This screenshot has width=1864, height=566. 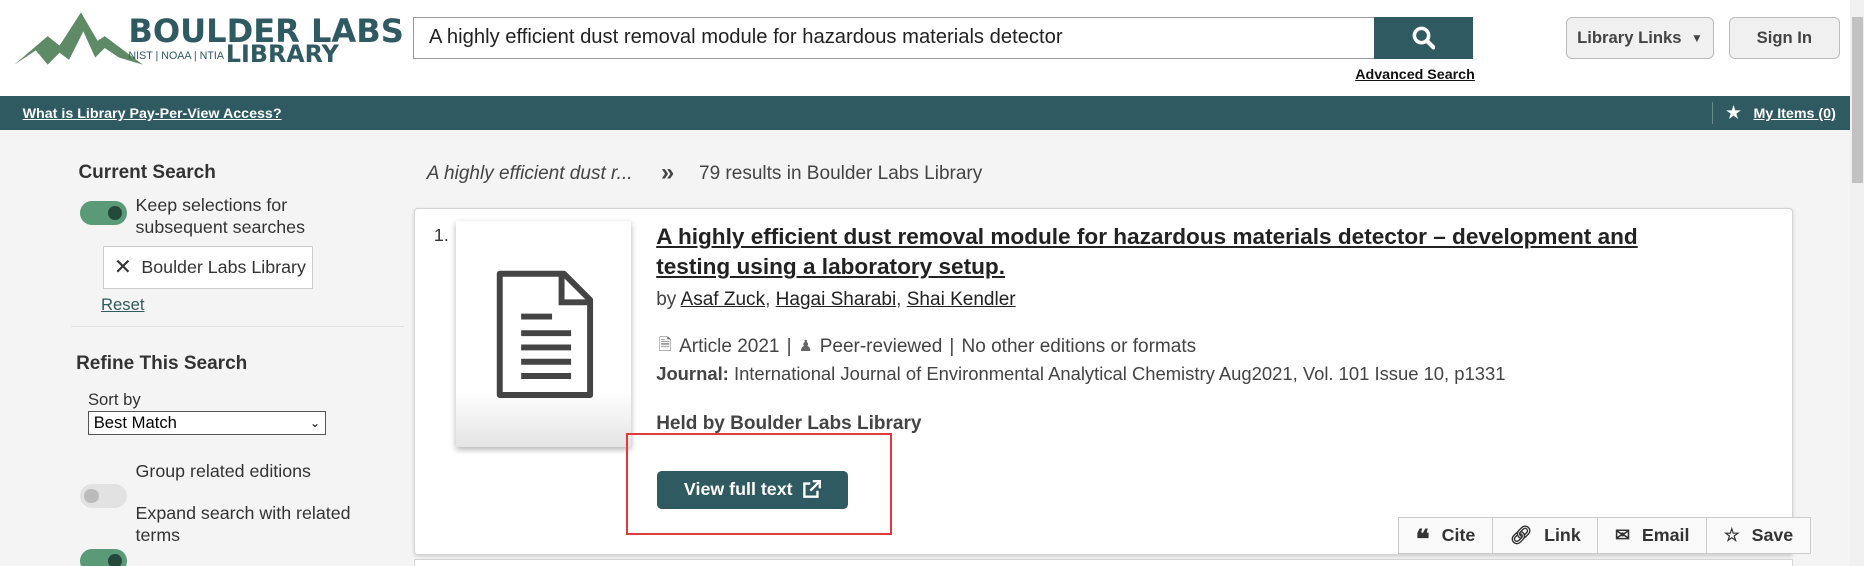 What do you see at coordinates (1772, 535) in the screenshot?
I see `save-label: Save` at bounding box center [1772, 535].